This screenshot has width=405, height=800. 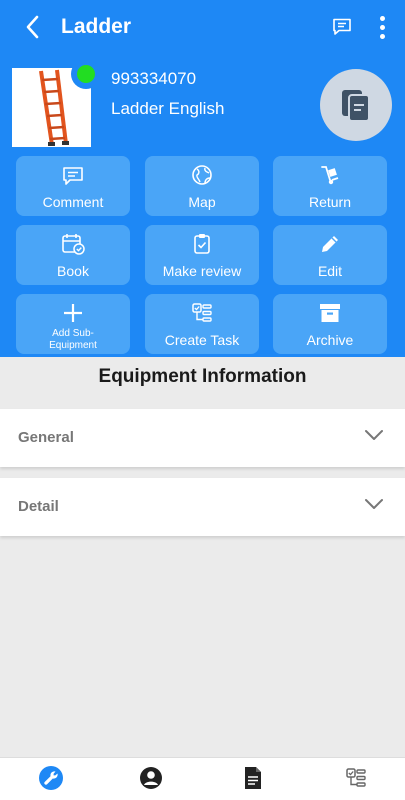 I want to click on equipment-name: Ladder English, so click(x=168, y=108).